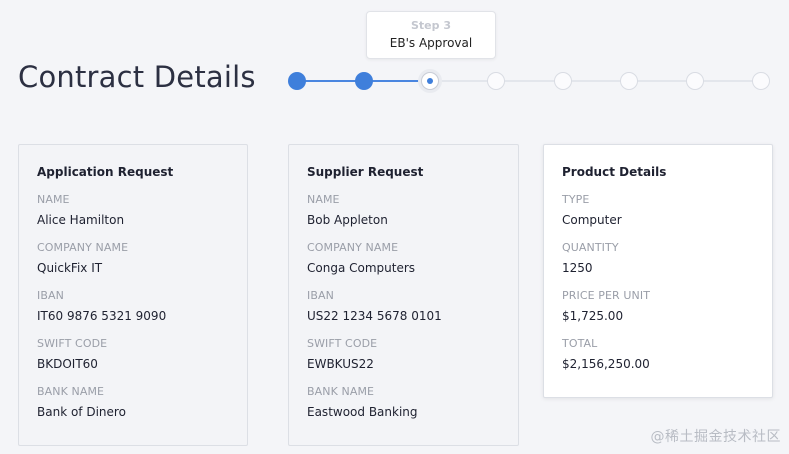 The height and width of the screenshot is (454, 789). Describe the element at coordinates (715, 437) in the screenshot. I see `watermark: @稀土掘金技术社区` at that location.